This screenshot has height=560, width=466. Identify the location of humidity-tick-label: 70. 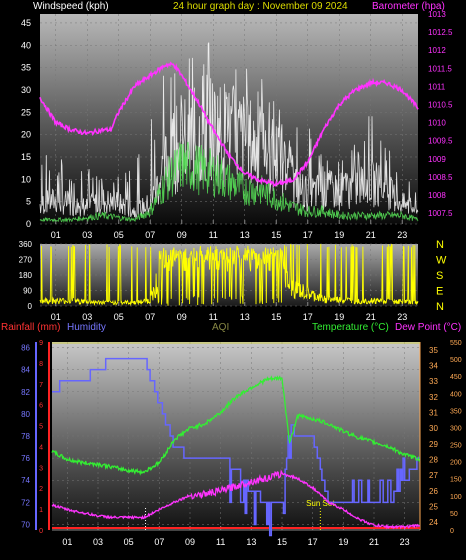
(25, 524).